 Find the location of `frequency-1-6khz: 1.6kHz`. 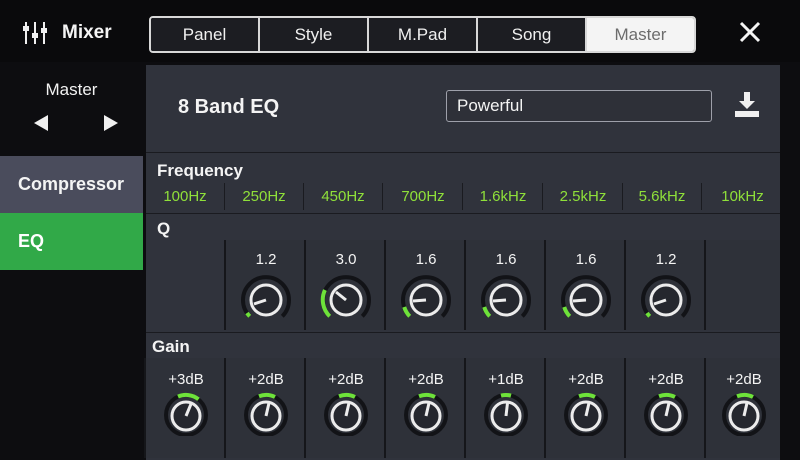

frequency-1-6khz: 1.6kHz is located at coordinates (503, 196).